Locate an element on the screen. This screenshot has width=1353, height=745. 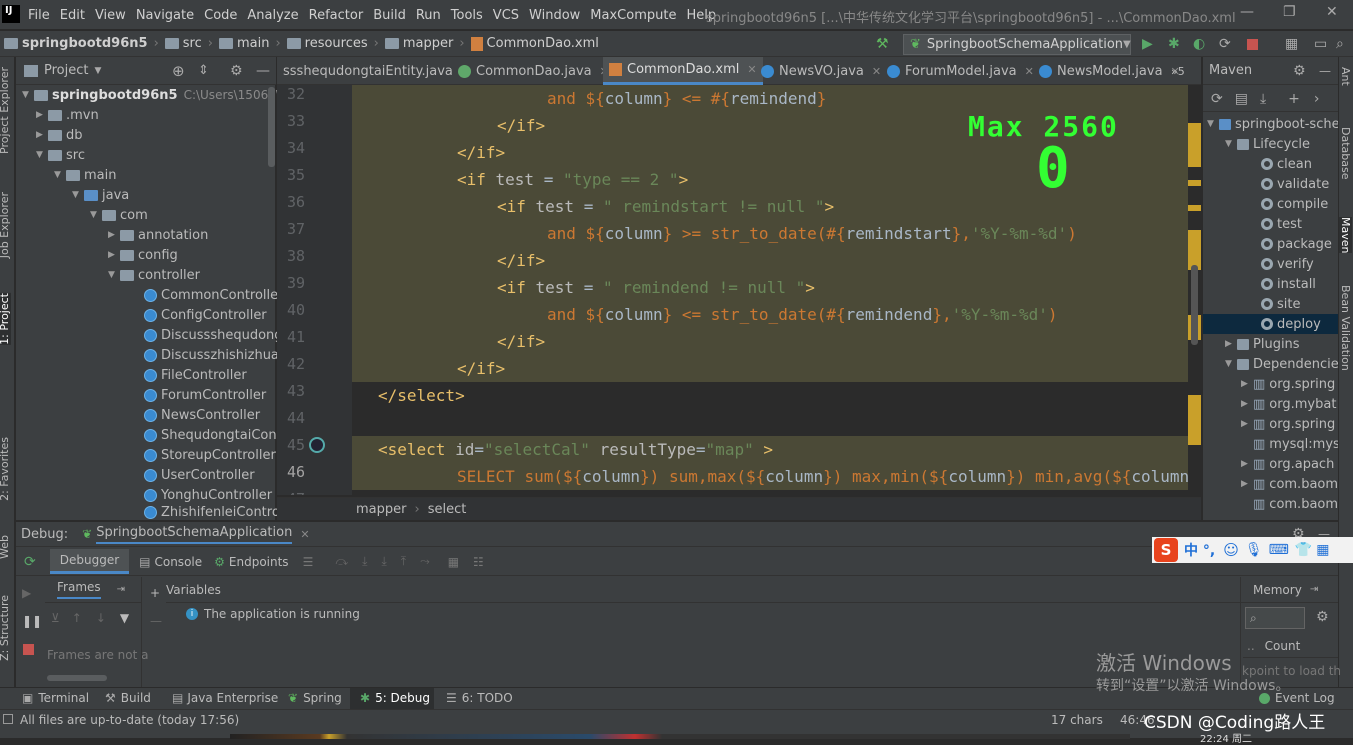
tree-item: ShequdongtaiContr is located at coordinates (215, 435).